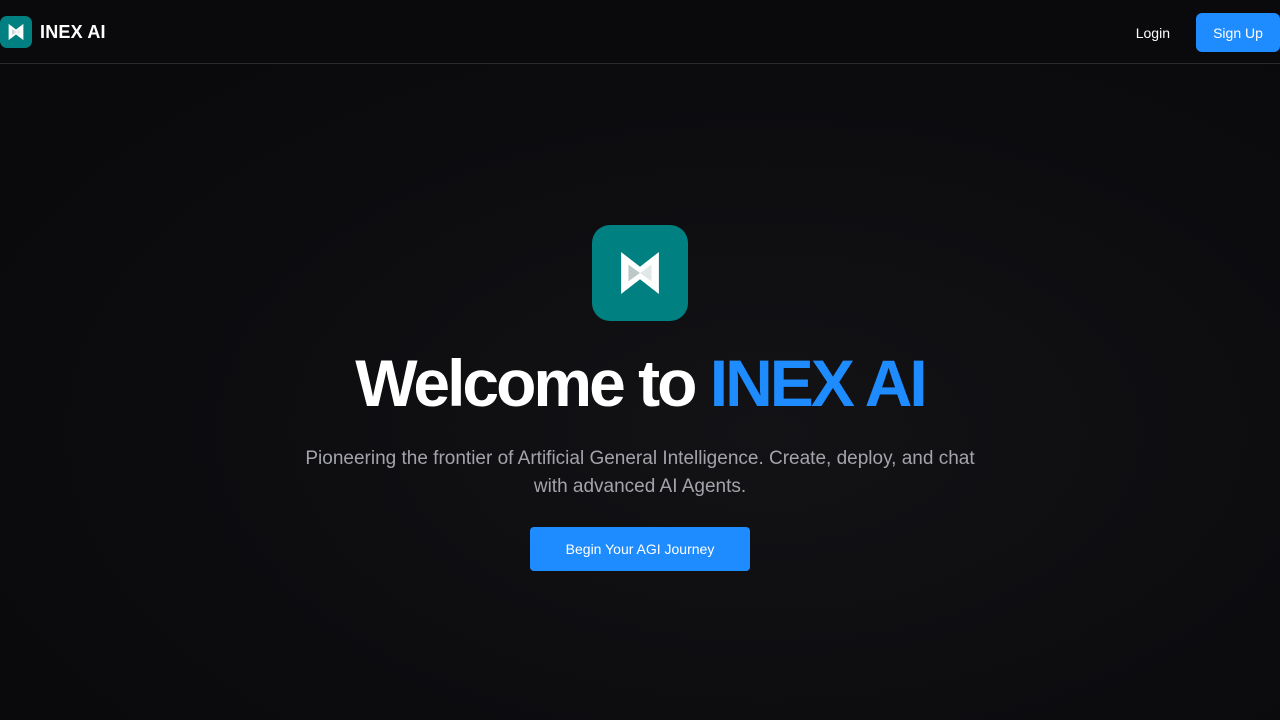 The width and height of the screenshot is (1280, 720). I want to click on top-navbar: INEX AI Login Sign Up, so click(640, 32).